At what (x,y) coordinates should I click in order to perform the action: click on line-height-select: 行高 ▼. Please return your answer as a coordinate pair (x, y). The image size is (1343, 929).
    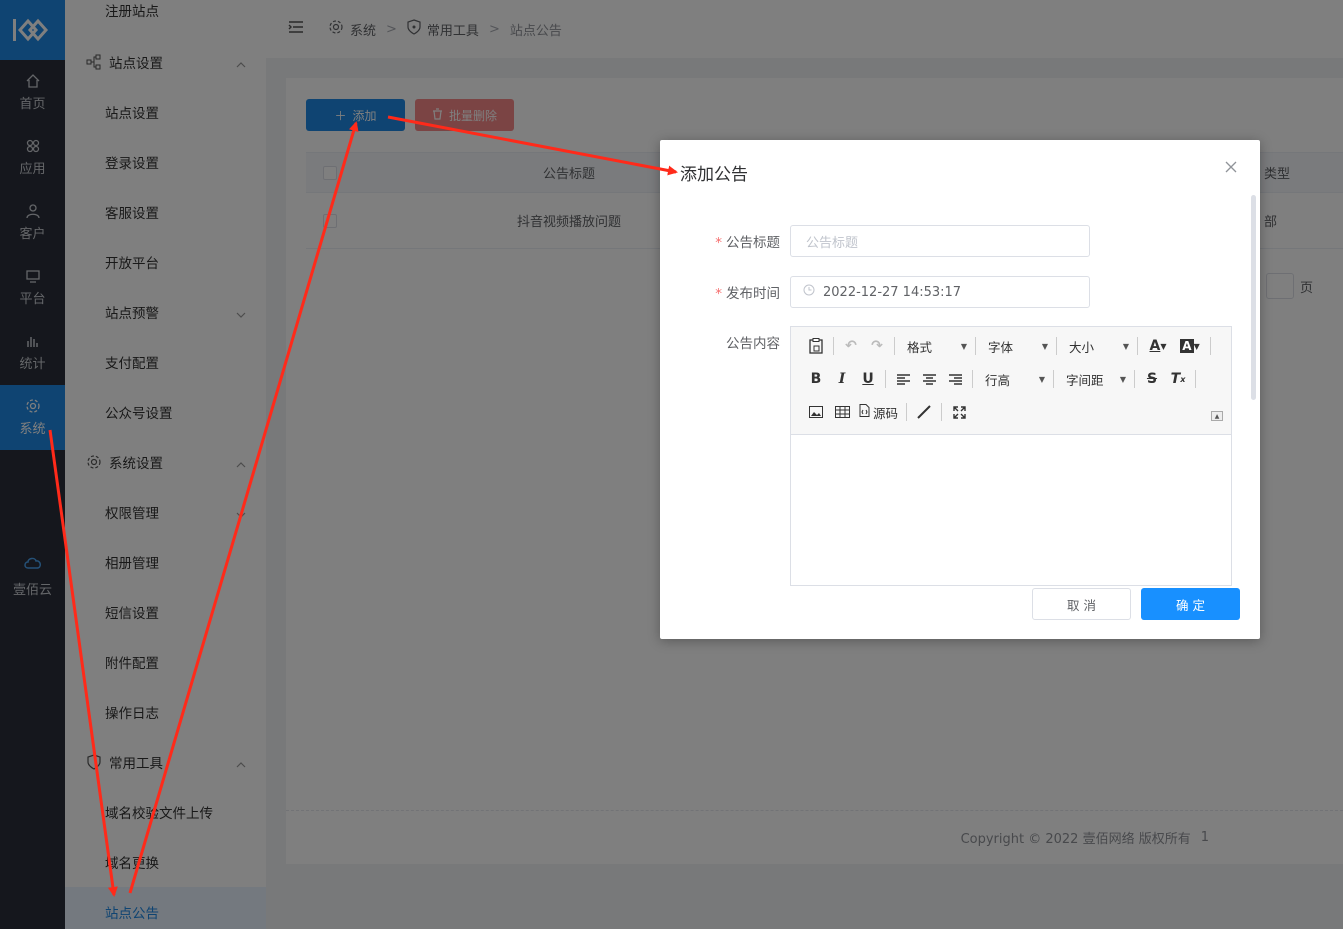
    Looking at the image, I should click on (1013, 379).